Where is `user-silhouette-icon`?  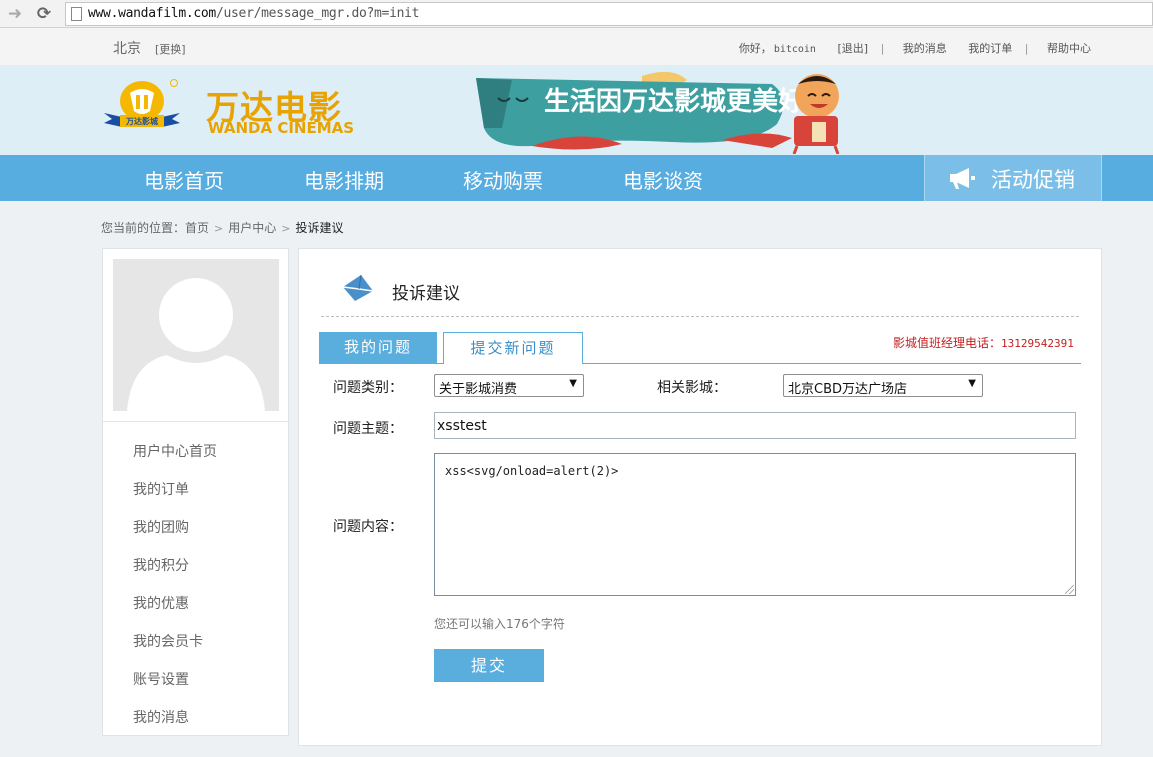 user-silhouette-icon is located at coordinates (196, 344).